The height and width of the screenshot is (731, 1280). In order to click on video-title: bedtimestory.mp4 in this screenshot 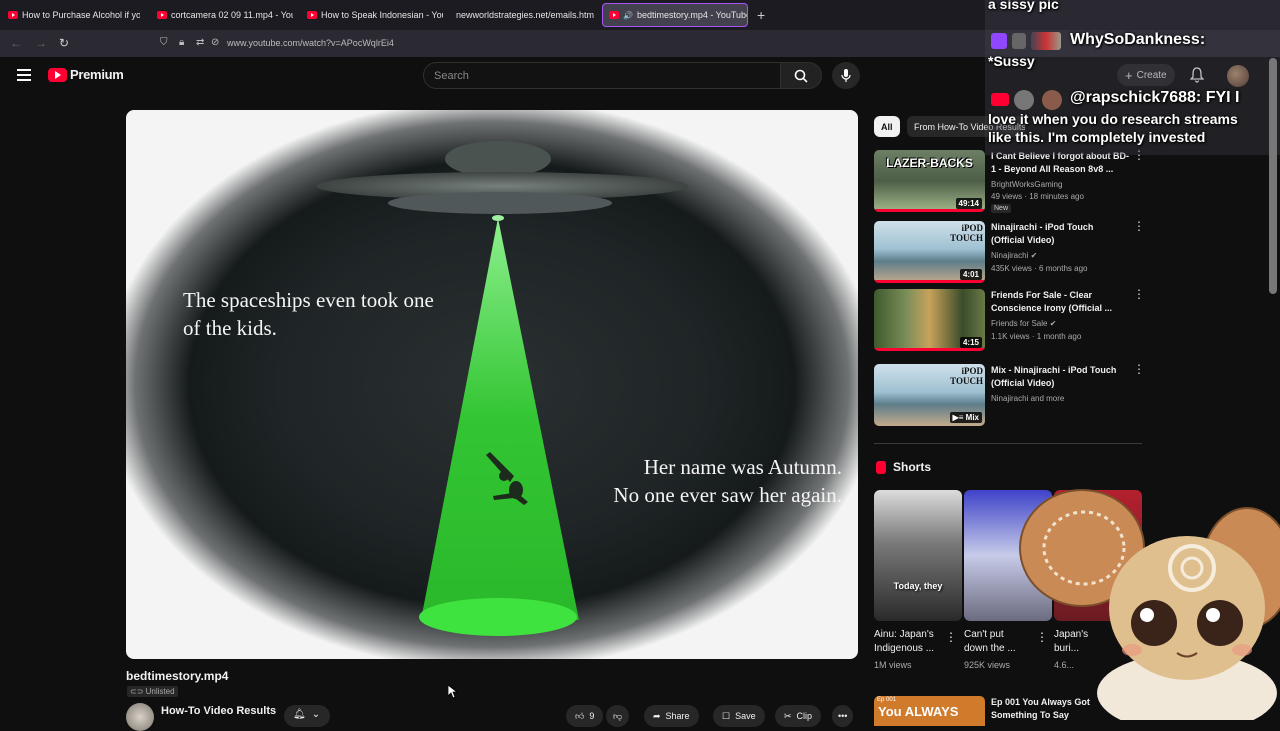, I will do `click(177, 676)`.